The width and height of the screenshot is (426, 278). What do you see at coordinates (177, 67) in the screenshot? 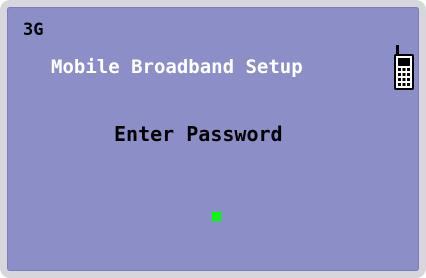
I see `screen-title: Mobile Broadband Setup` at bounding box center [177, 67].